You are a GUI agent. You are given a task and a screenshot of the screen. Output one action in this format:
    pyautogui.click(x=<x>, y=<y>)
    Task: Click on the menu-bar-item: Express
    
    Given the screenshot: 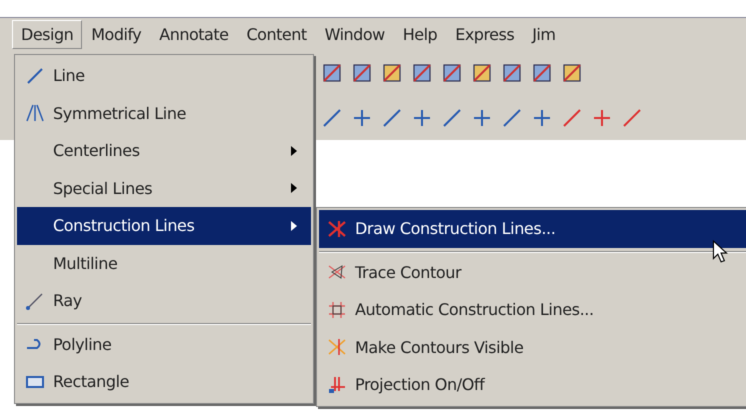 What is the action you would take?
    pyautogui.click(x=485, y=34)
    